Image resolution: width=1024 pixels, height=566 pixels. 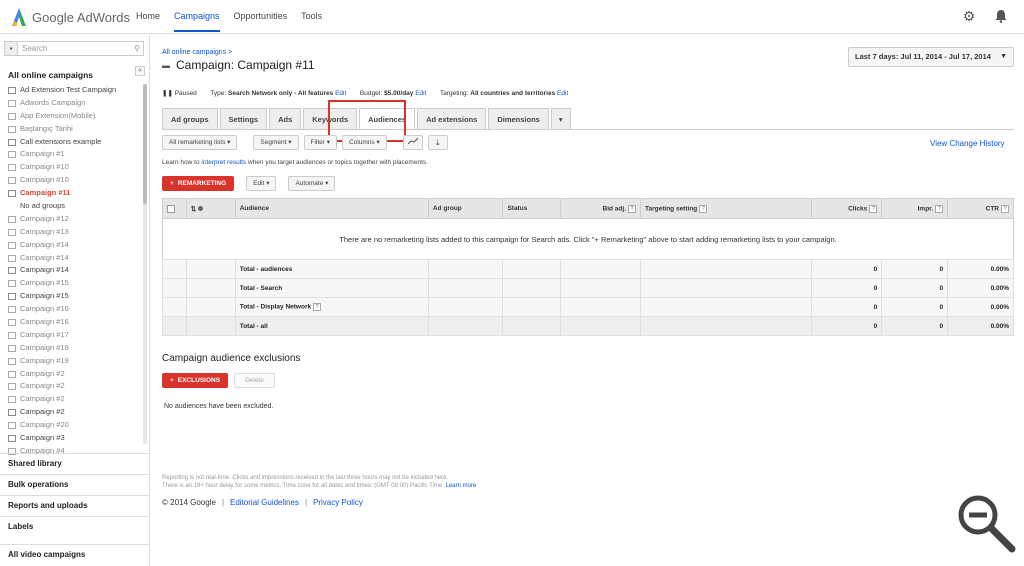 What do you see at coordinates (75, 142) in the screenshot?
I see `sidebar-campaign-item: Call extensions example` at bounding box center [75, 142].